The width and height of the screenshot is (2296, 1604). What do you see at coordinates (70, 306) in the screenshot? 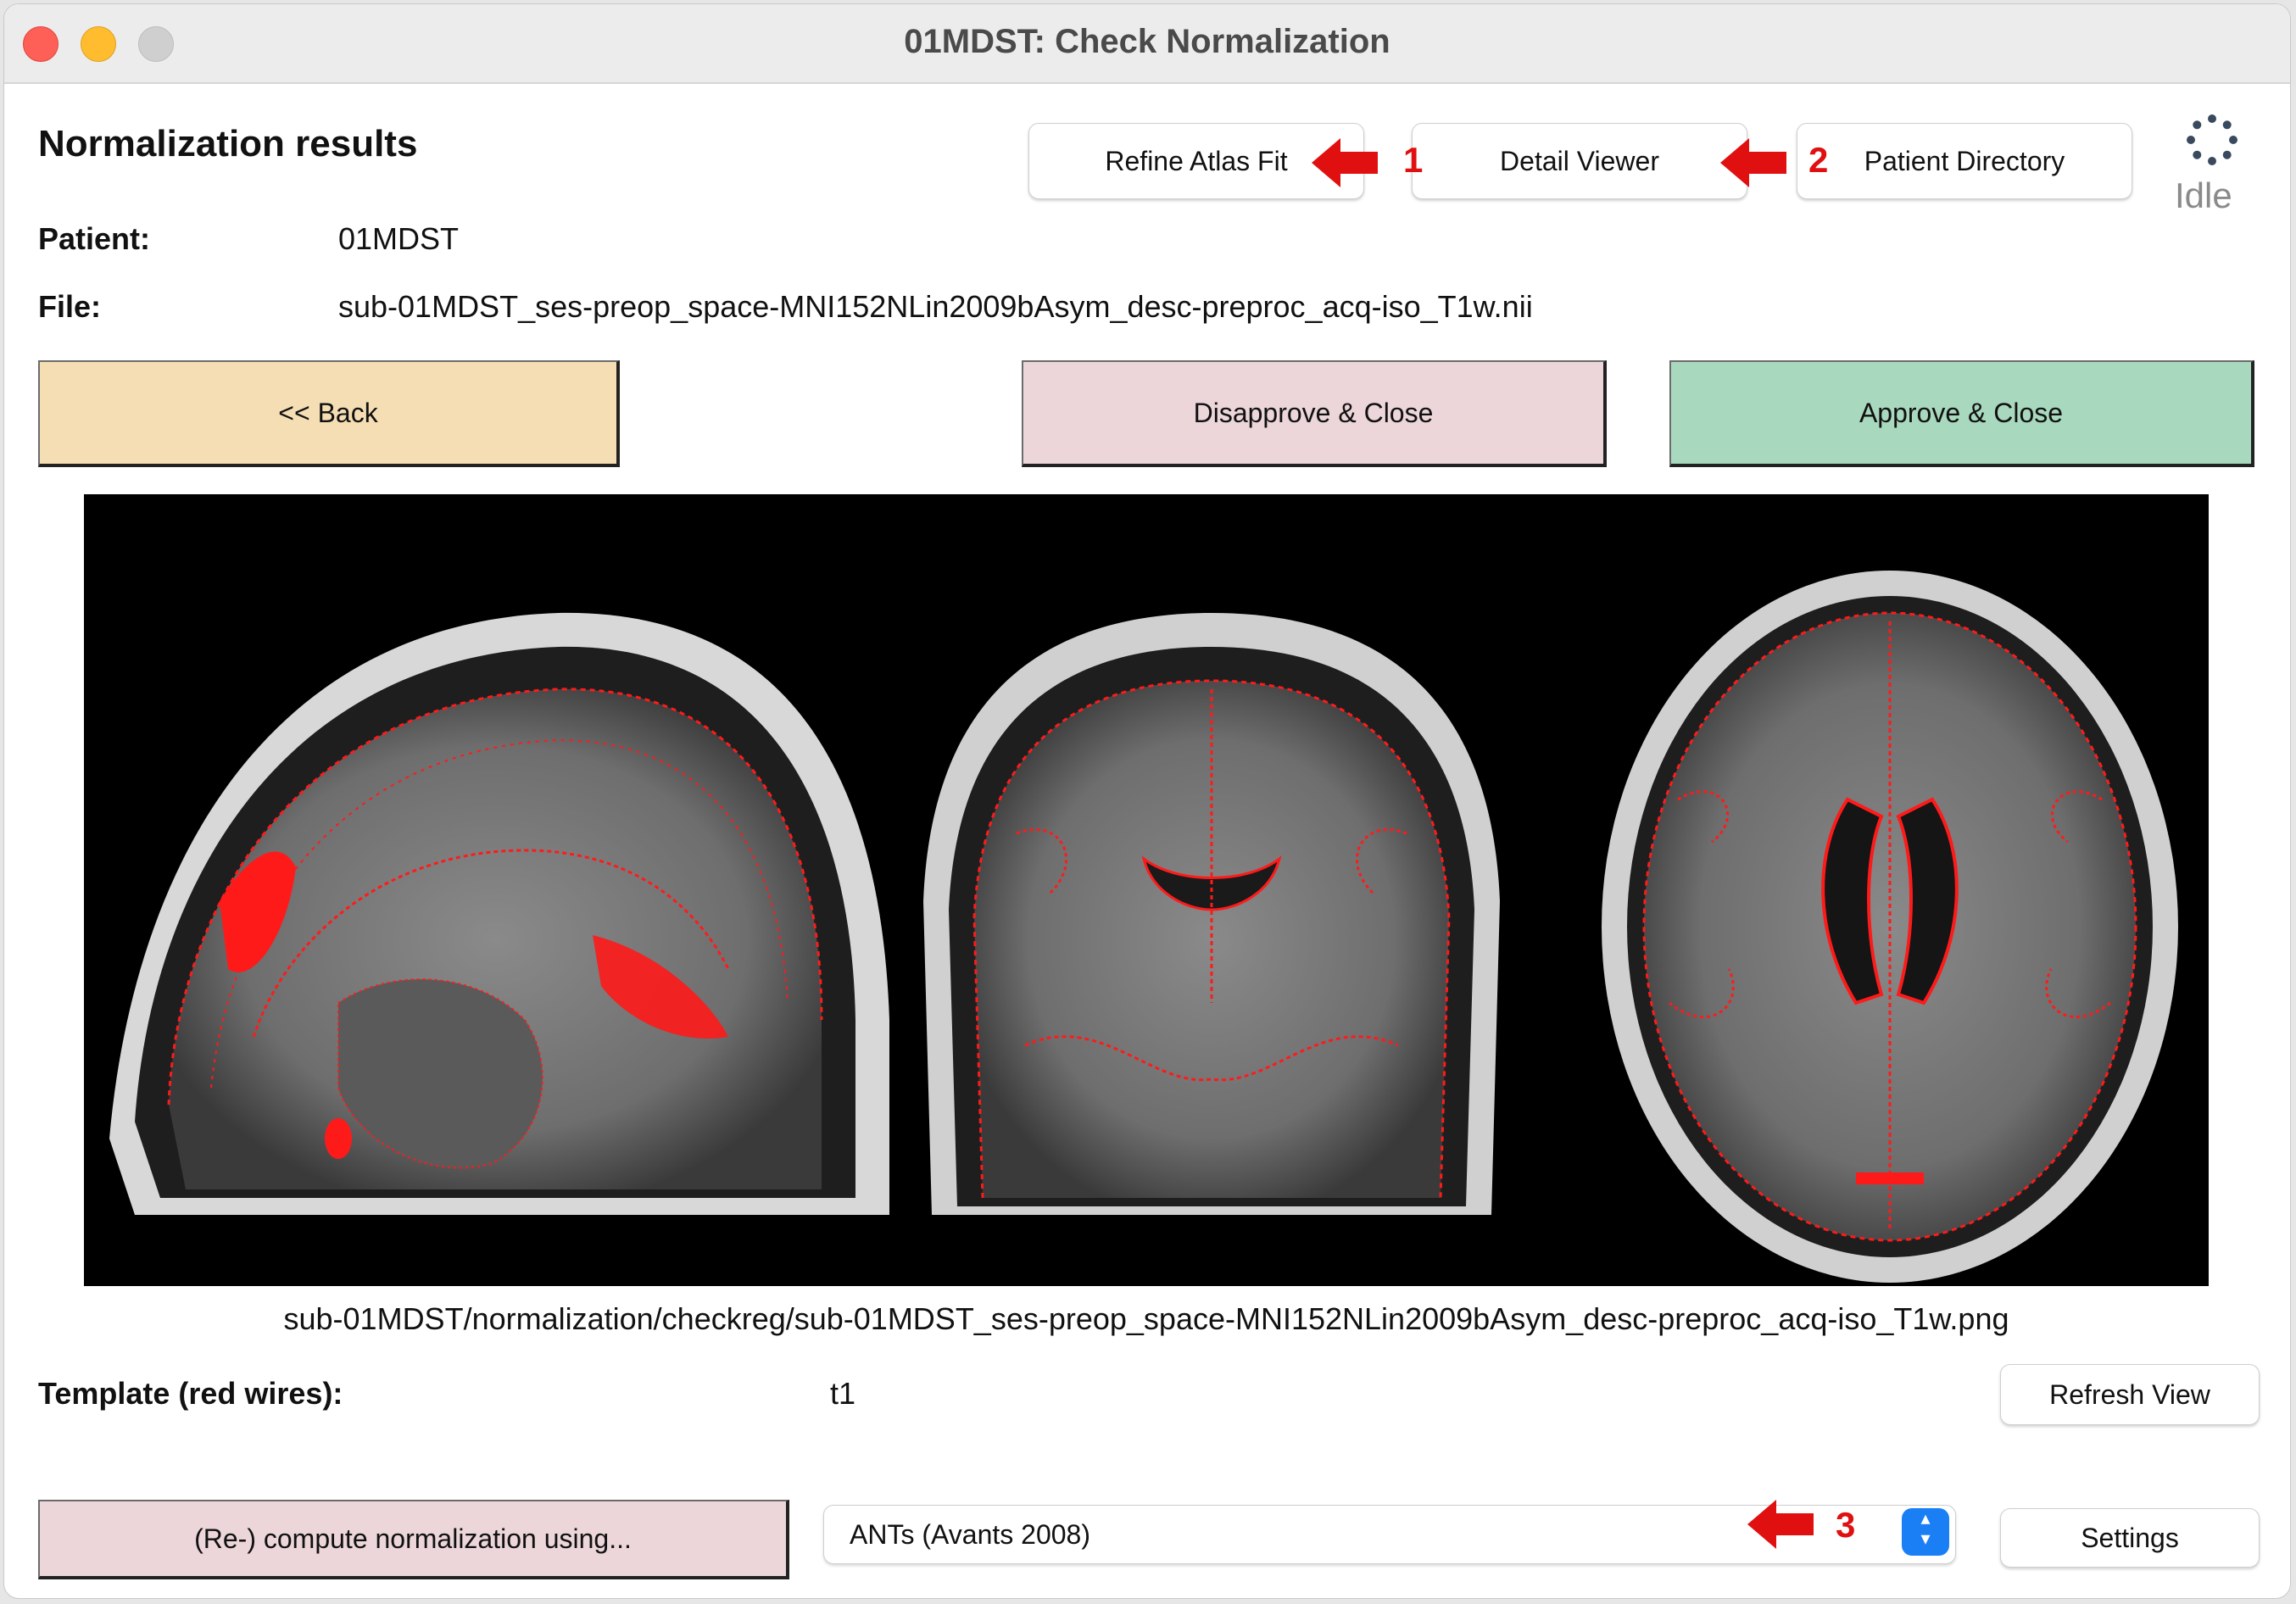
I see `file-label: File:` at bounding box center [70, 306].